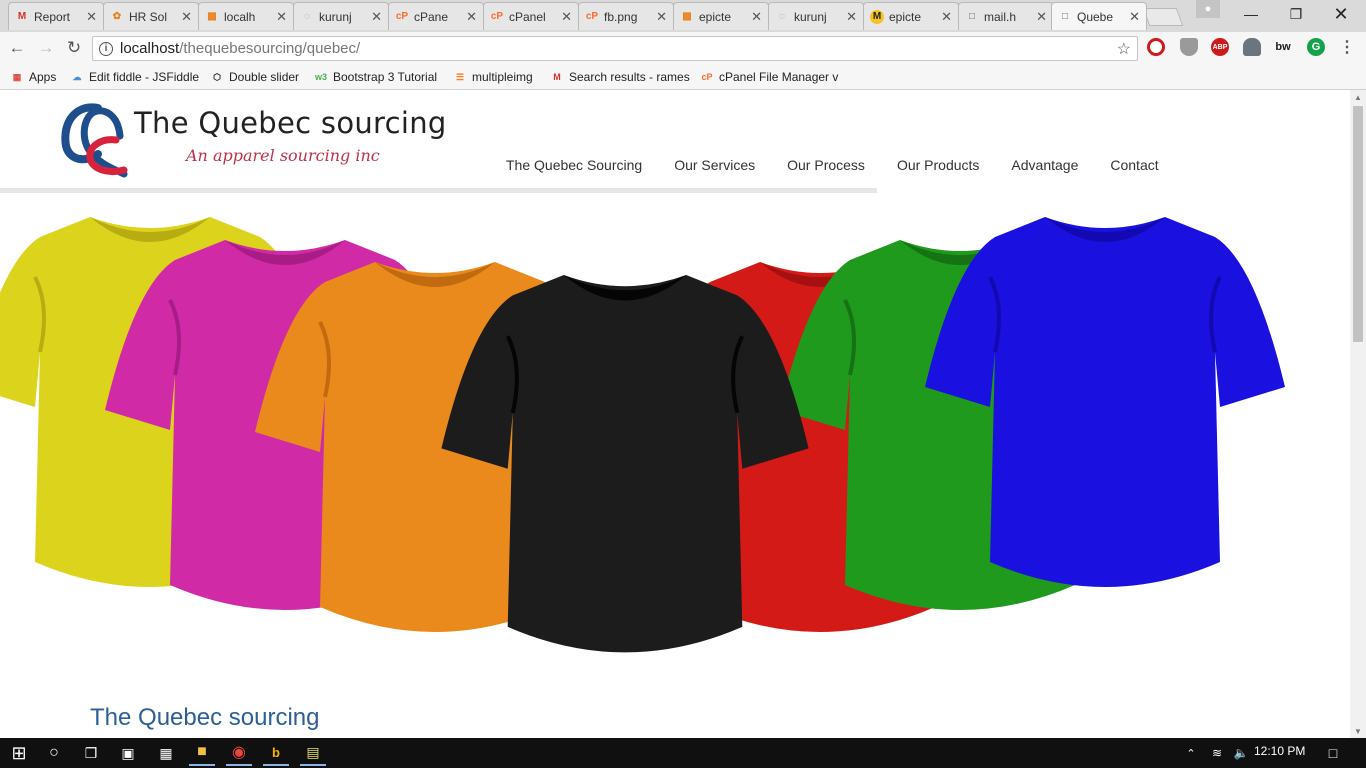 This screenshot has width=1366, height=768. Describe the element at coordinates (1358, 97) in the screenshot. I see `scroll-up-icon: ▲` at that location.